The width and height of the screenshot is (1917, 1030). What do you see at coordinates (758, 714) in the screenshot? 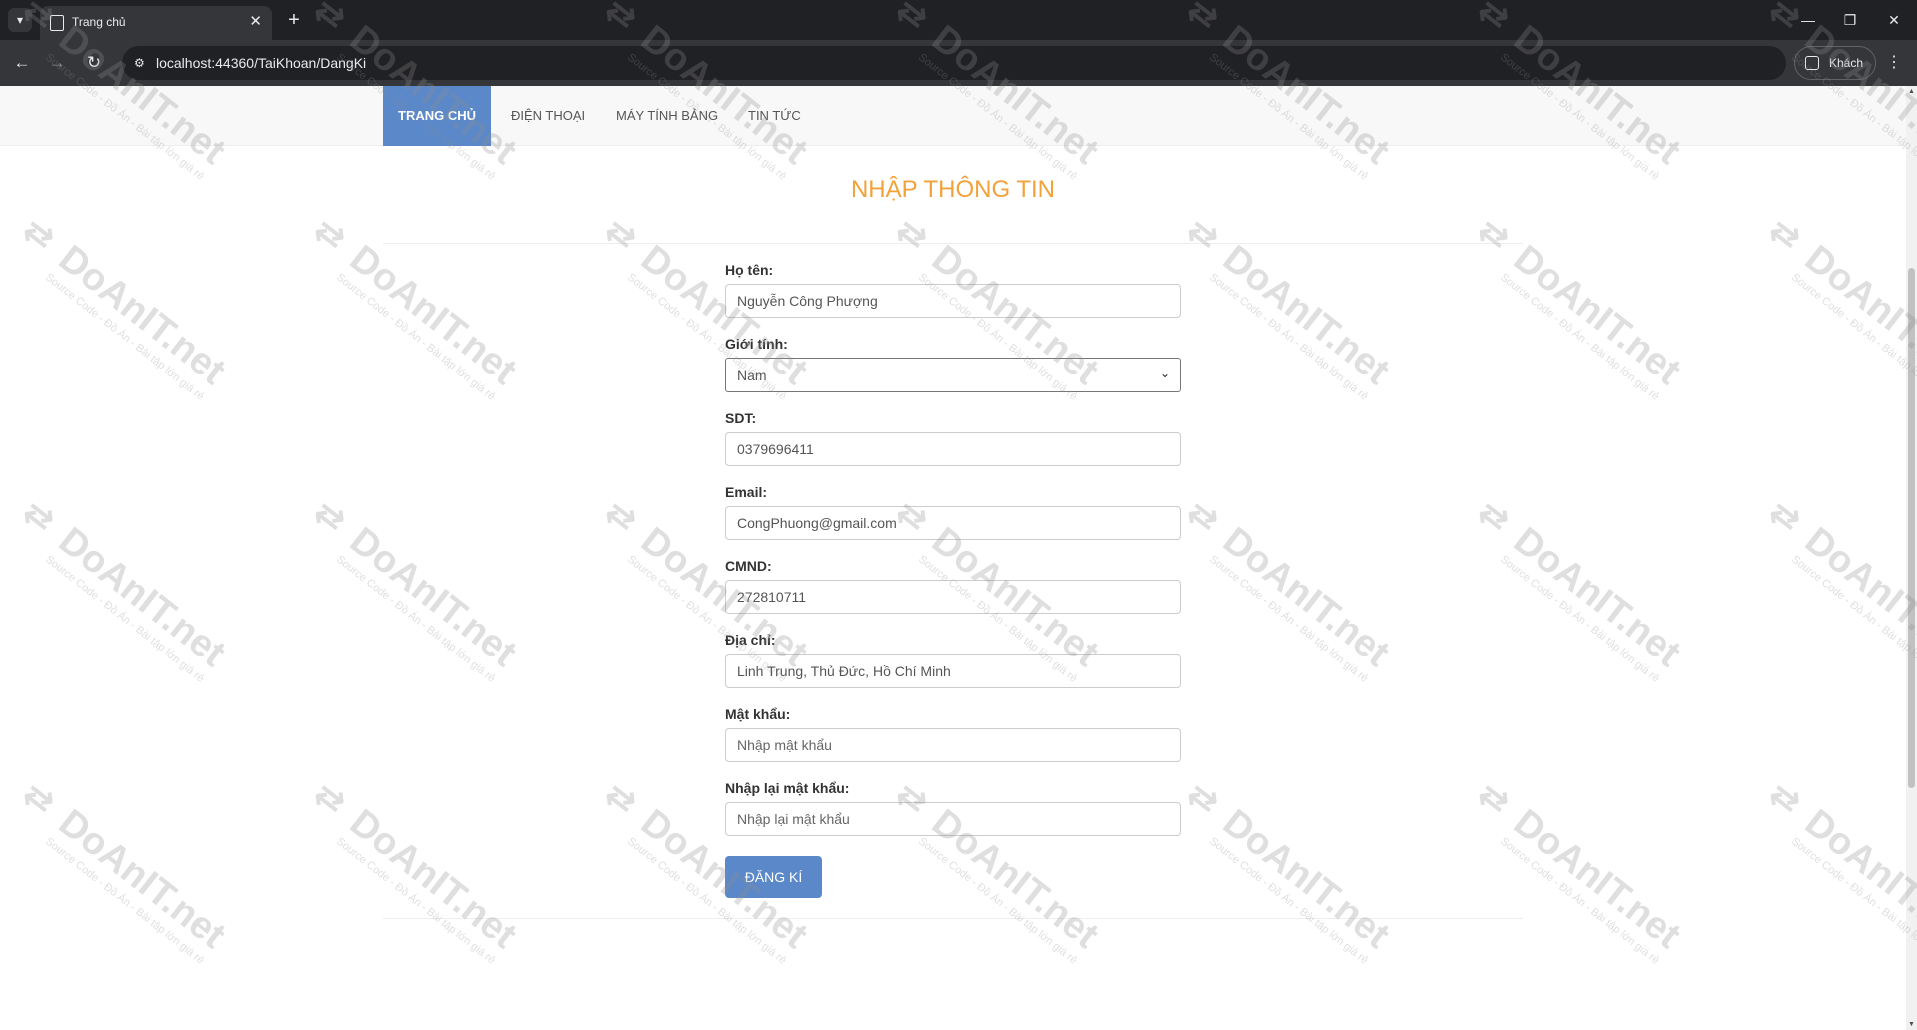
I see `password-label: Mật khẩu:` at bounding box center [758, 714].